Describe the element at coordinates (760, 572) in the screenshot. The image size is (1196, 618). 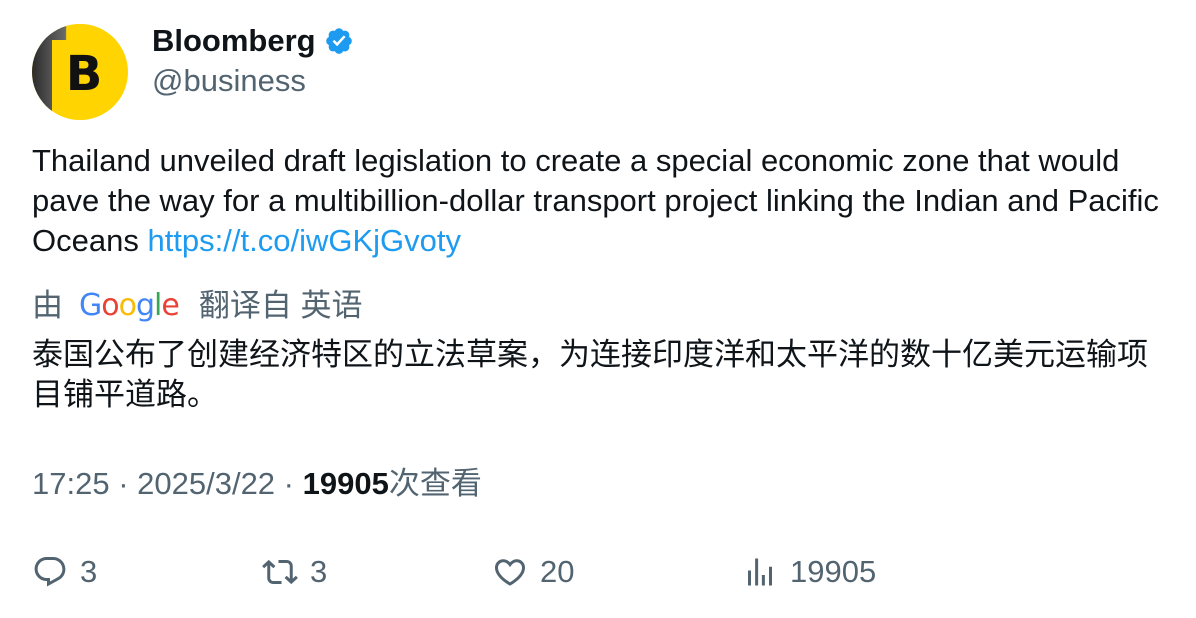
I see `views-icon` at that location.